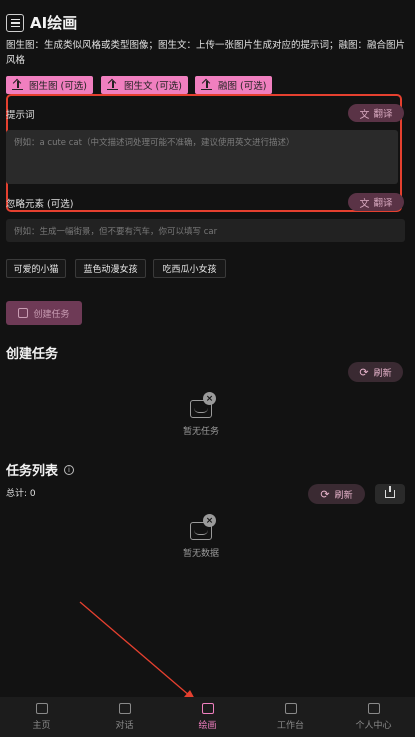  What do you see at coordinates (135, 649) in the screenshot?
I see `arrow-line` at bounding box center [135, 649].